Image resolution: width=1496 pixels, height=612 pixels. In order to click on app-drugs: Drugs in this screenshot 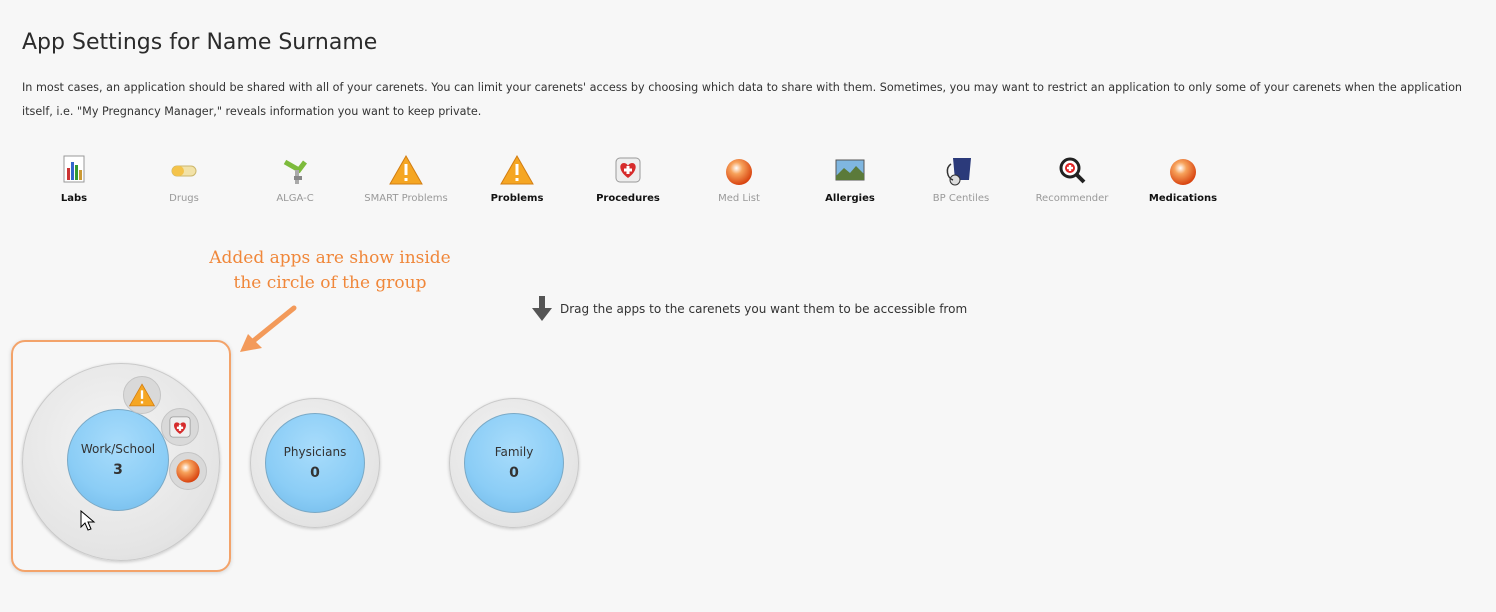, I will do `click(184, 177)`.